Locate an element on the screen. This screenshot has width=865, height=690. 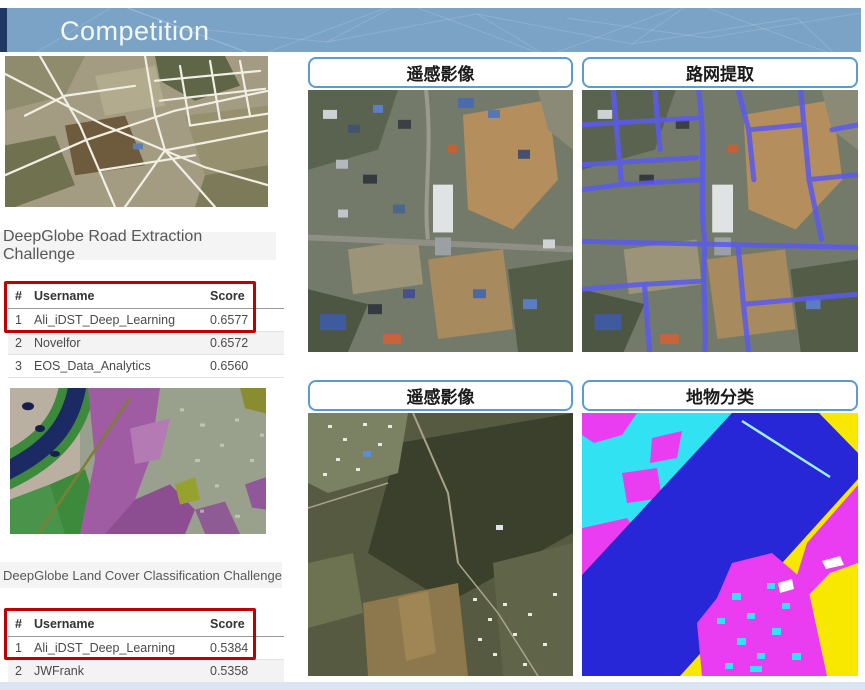
footer-strip is located at coordinates (432, 686).